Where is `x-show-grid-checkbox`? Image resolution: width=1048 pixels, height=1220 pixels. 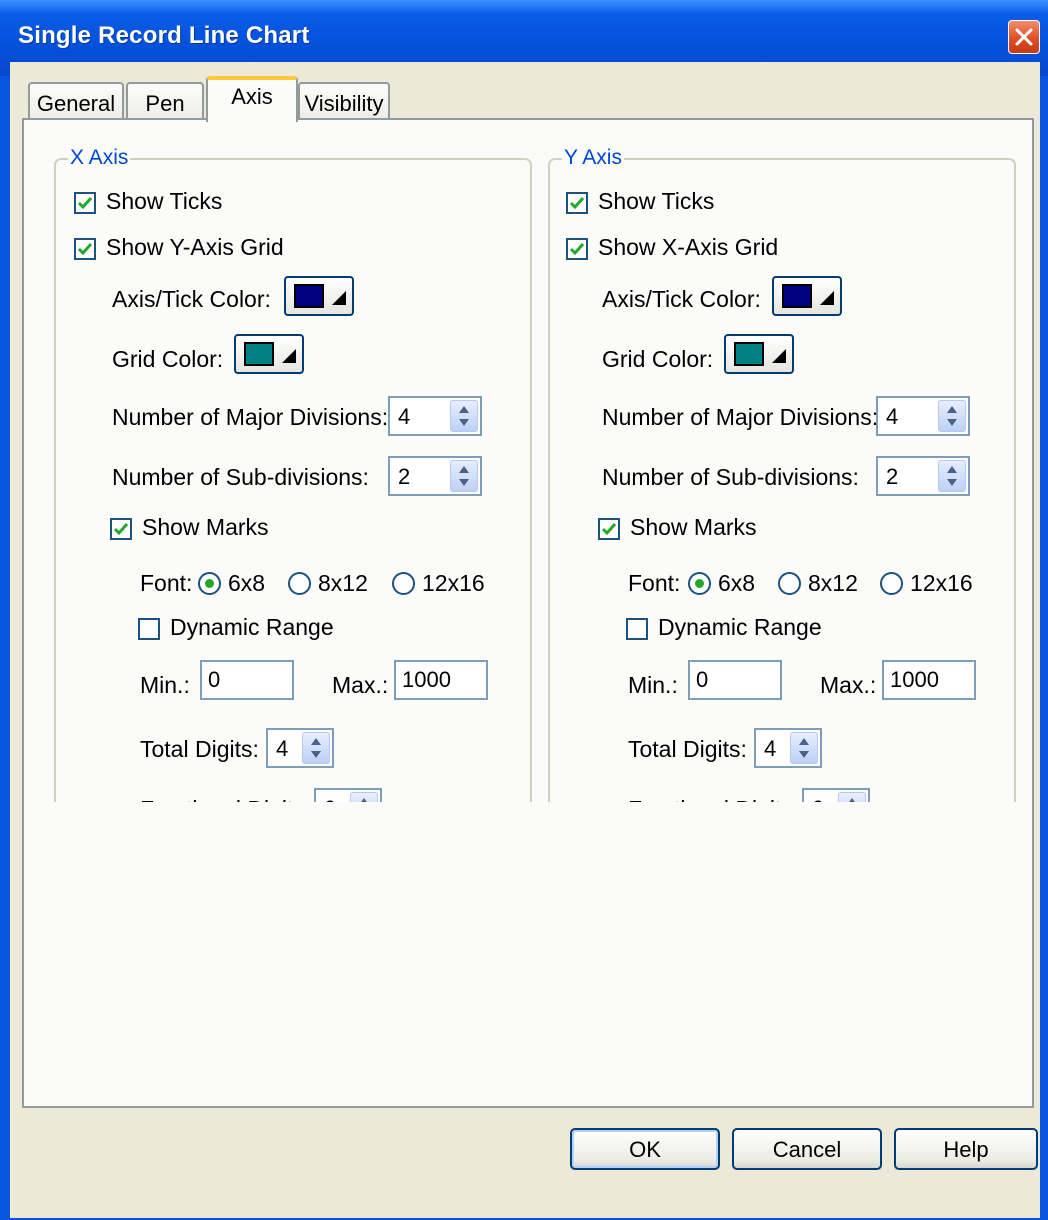 x-show-grid-checkbox is located at coordinates (85, 249).